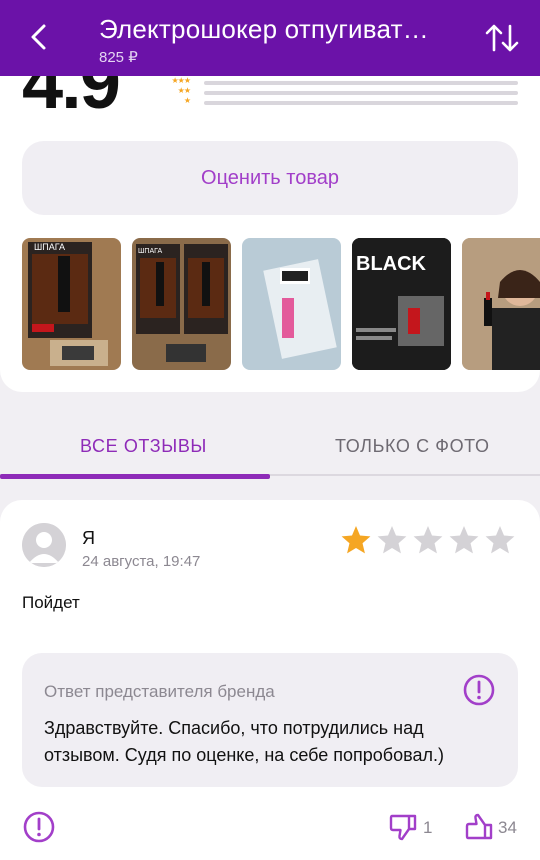  I want to click on thumbs-up-icon, so click(479, 827).